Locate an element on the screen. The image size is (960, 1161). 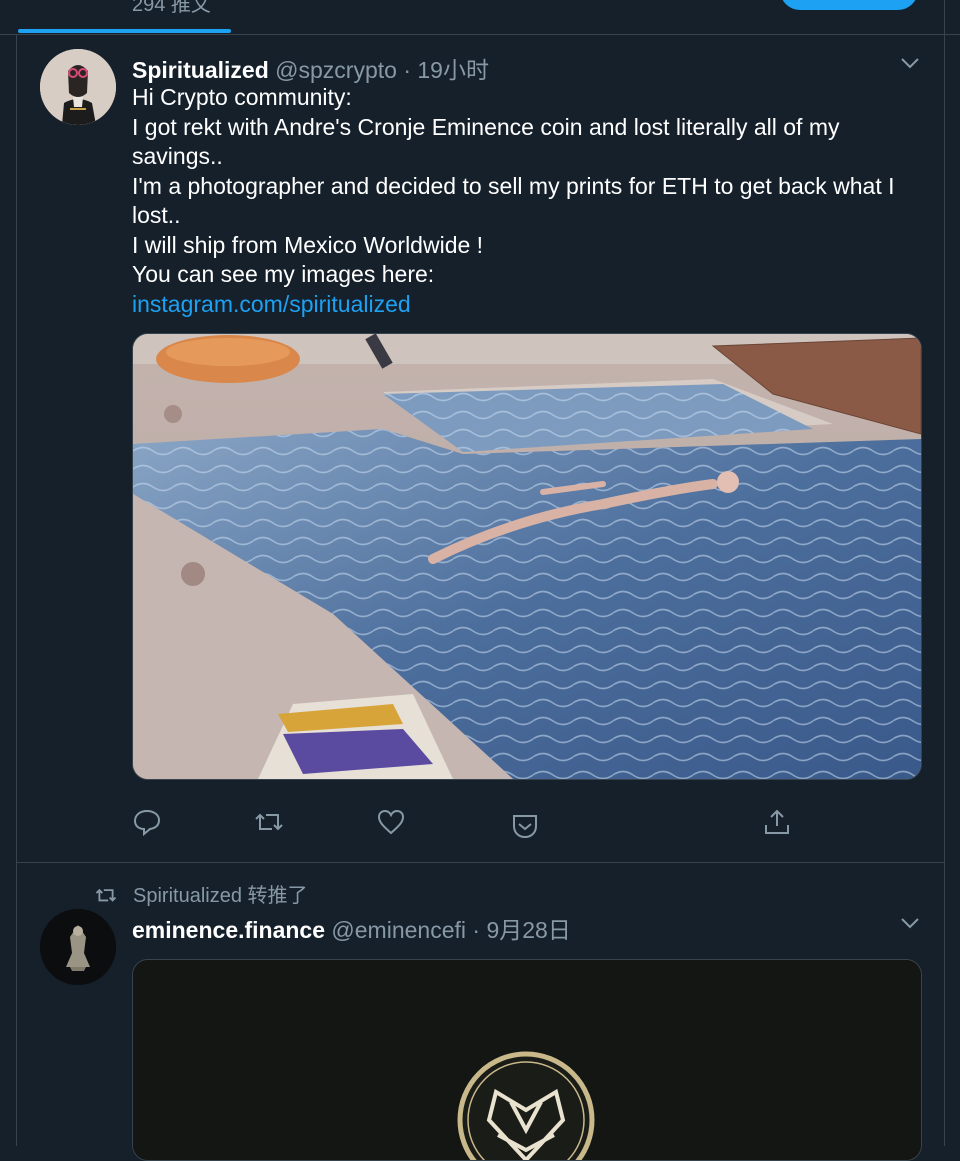
display-name: eminence.finance is located at coordinates (228, 930).